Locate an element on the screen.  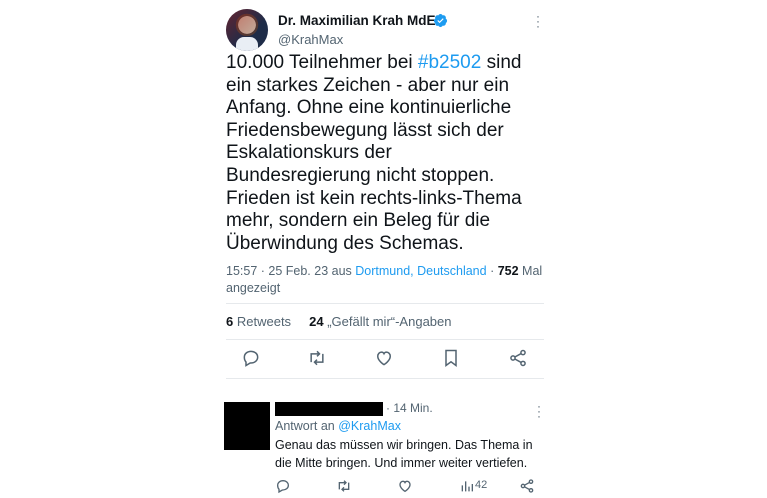
reply-reply-icon is located at coordinates (283, 486).